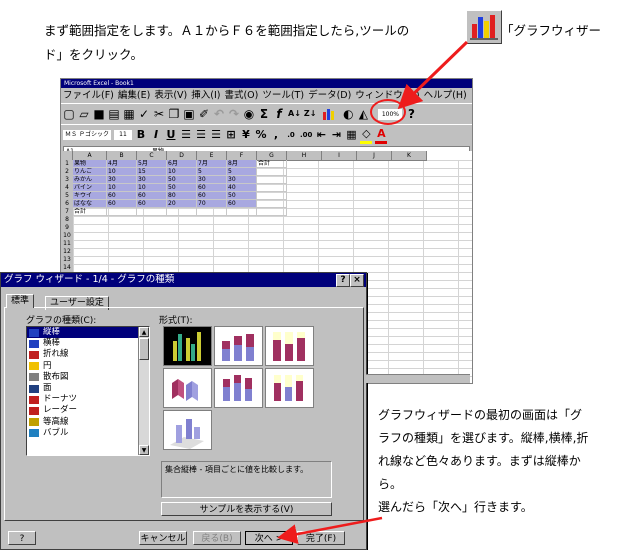  Describe the element at coordinates (330, 530) in the screenshot. I see `arrow-to-next` at that location.